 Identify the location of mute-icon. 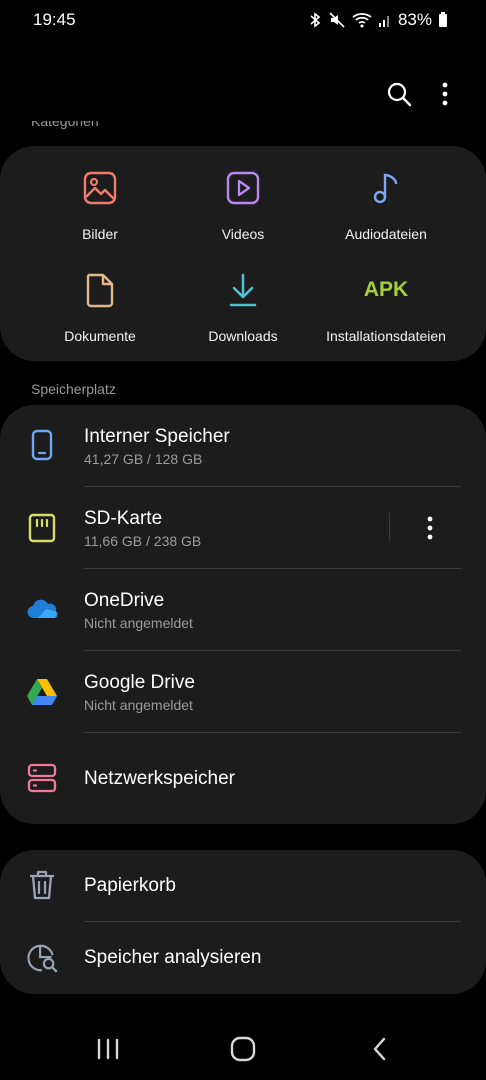
(337, 20).